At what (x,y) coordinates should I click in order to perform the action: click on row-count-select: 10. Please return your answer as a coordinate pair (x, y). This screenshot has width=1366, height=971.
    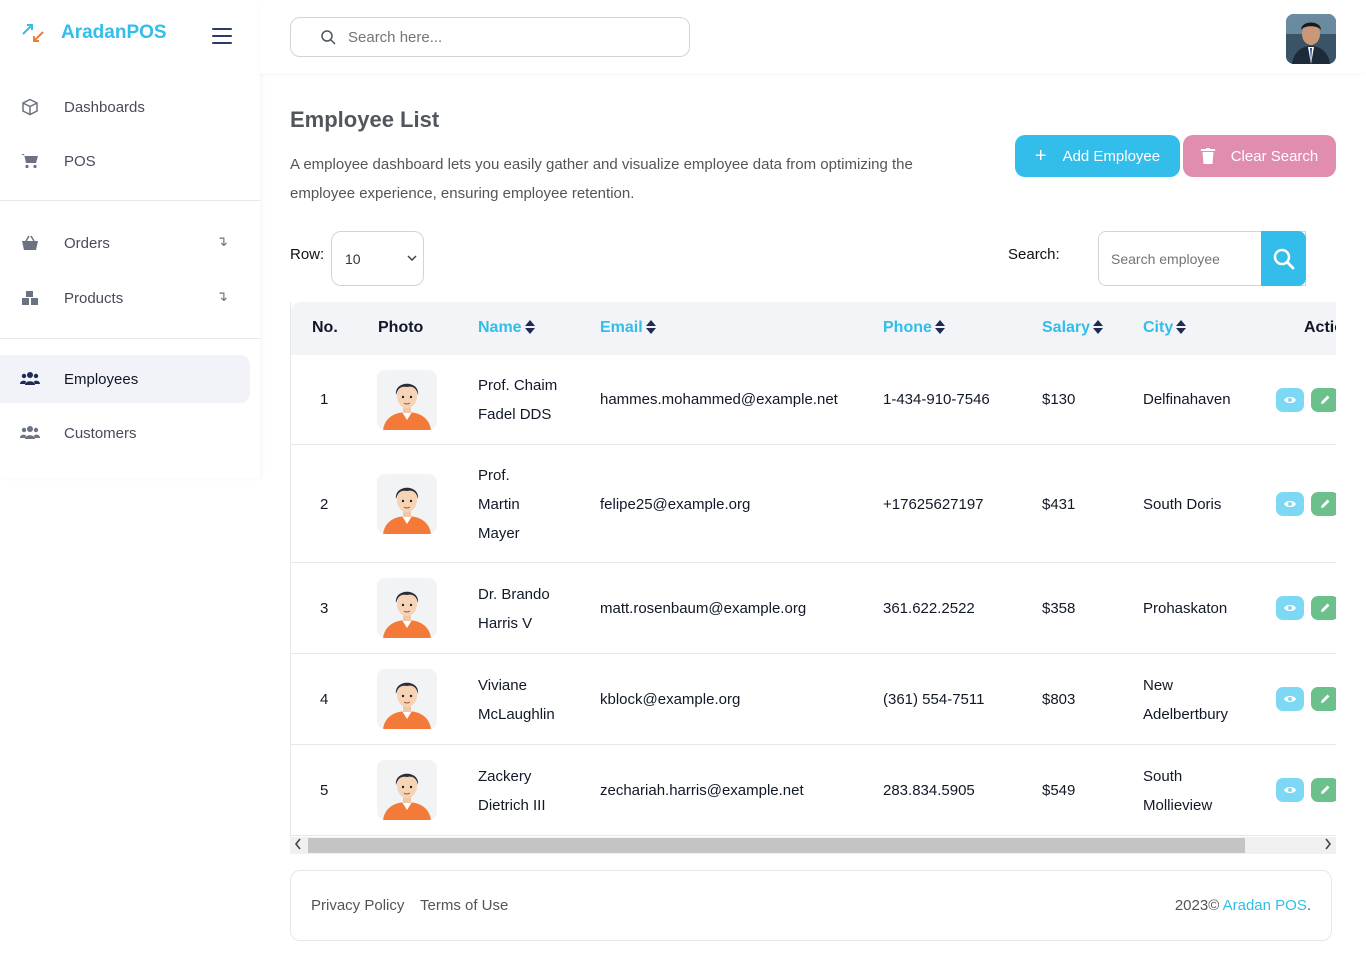
    Looking at the image, I should click on (377, 258).